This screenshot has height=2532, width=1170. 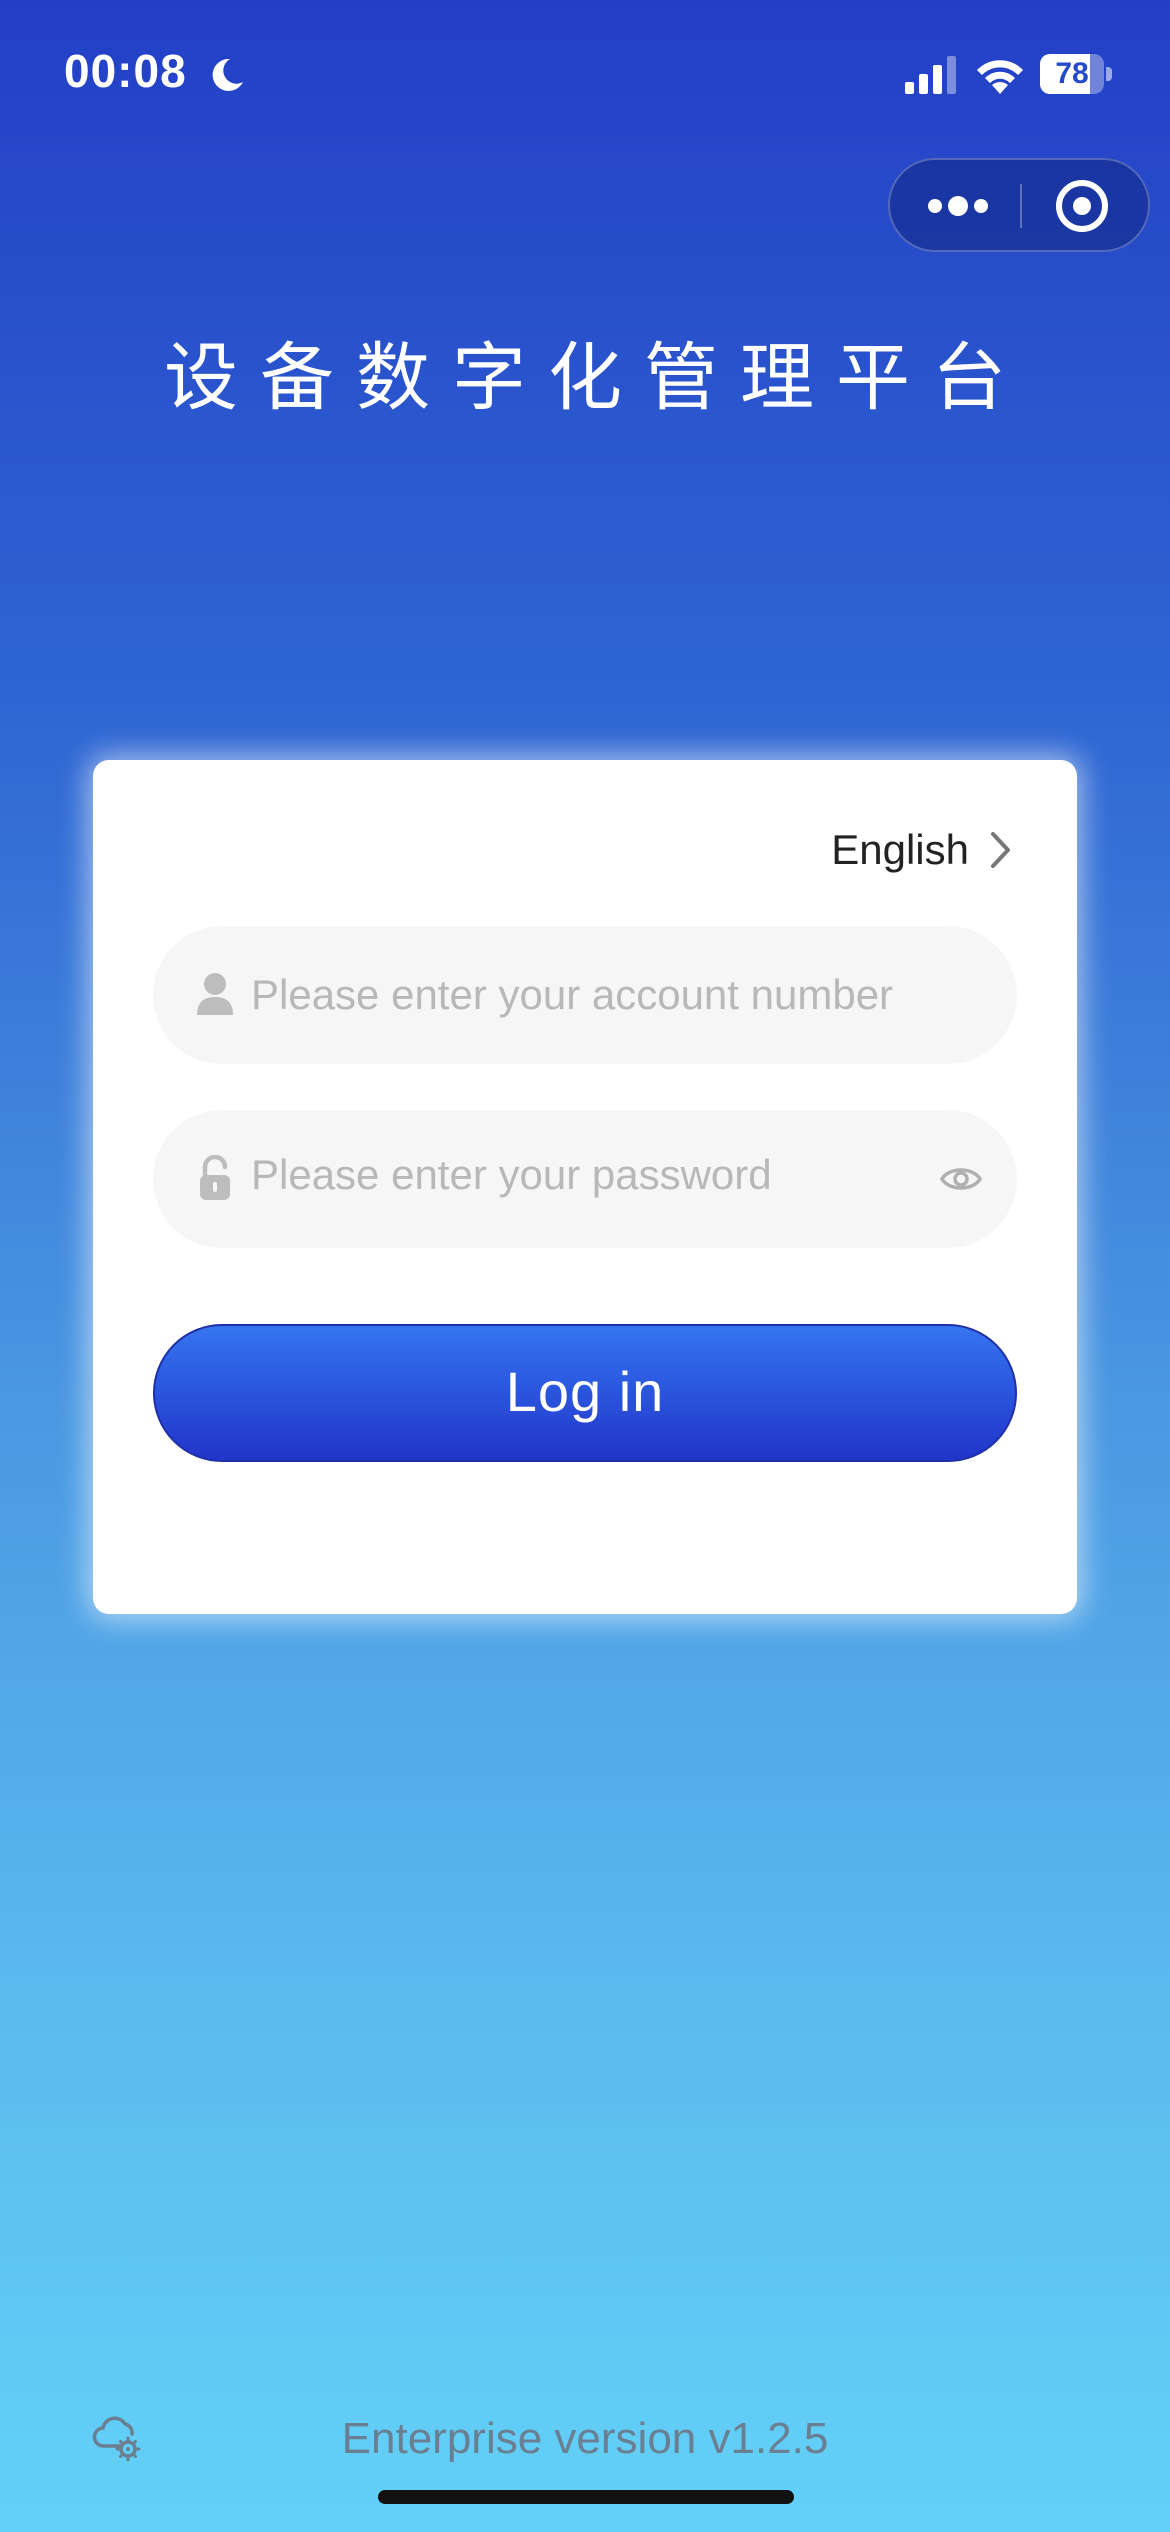 What do you see at coordinates (591, 1175) in the screenshot?
I see `password-input` at bounding box center [591, 1175].